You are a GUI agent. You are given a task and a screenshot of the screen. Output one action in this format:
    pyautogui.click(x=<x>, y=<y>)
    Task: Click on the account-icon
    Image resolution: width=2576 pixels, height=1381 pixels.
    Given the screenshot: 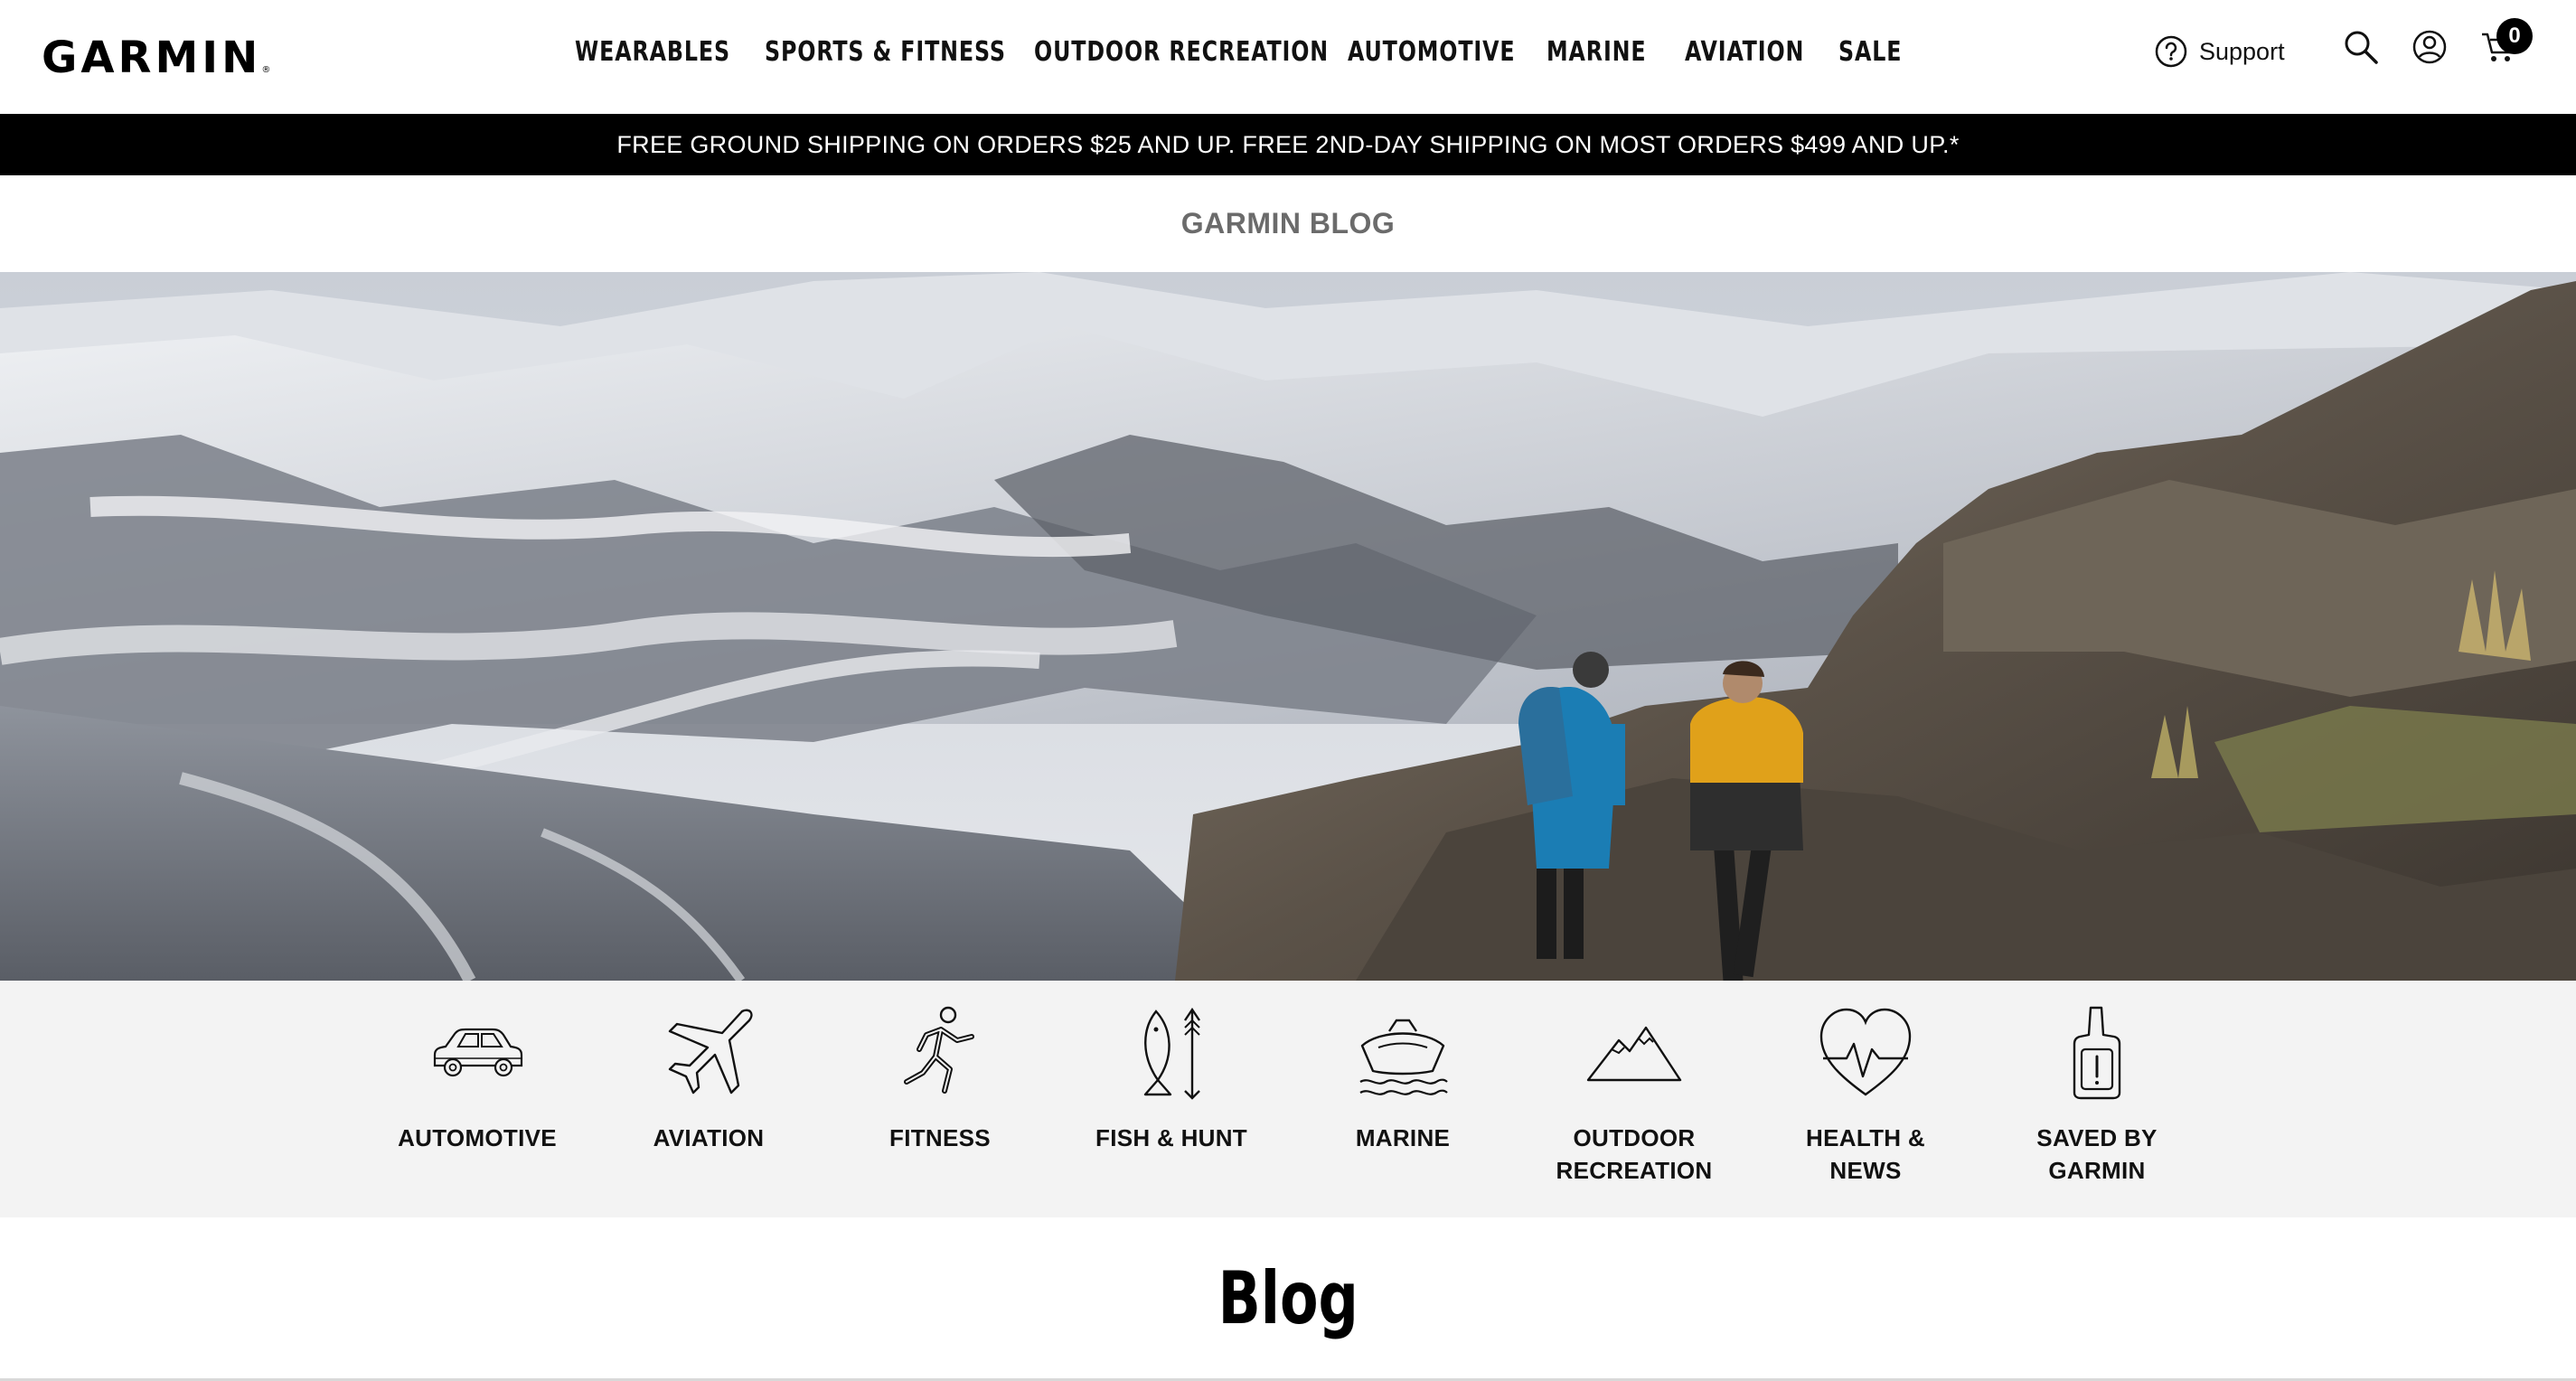 What is the action you would take?
    pyautogui.click(x=2429, y=47)
    